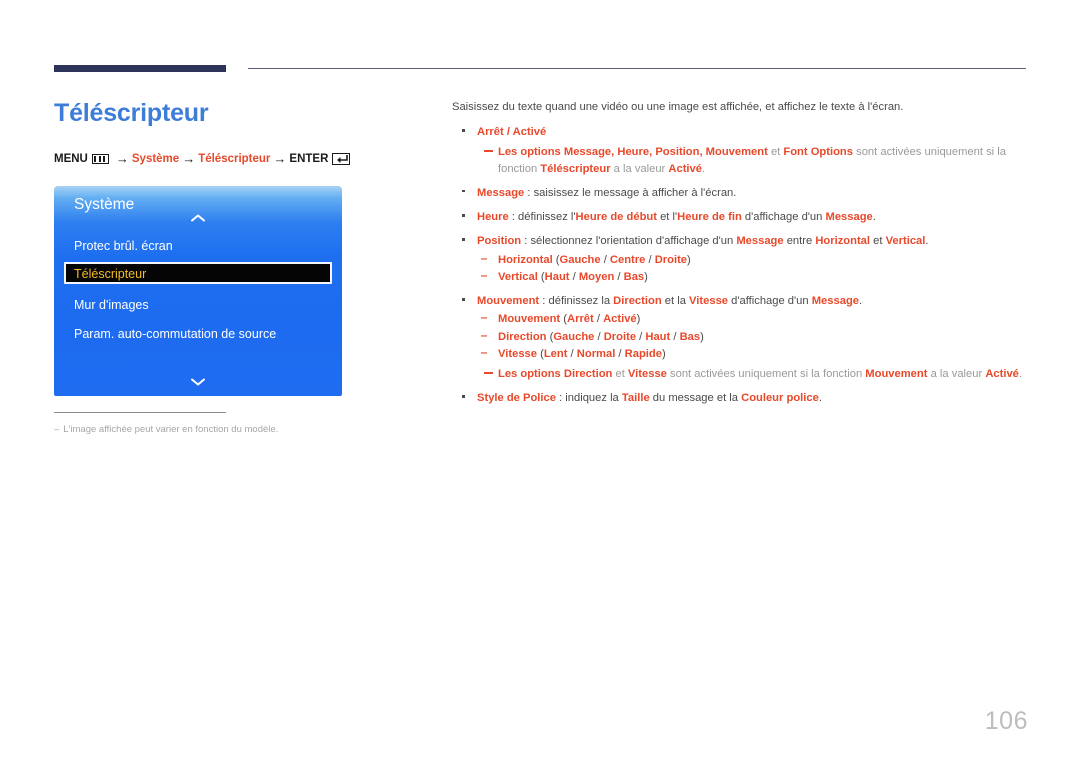 This screenshot has width=1080, height=763. What do you see at coordinates (198, 380) in the screenshot?
I see `chevron-down-icon` at bounding box center [198, 380].